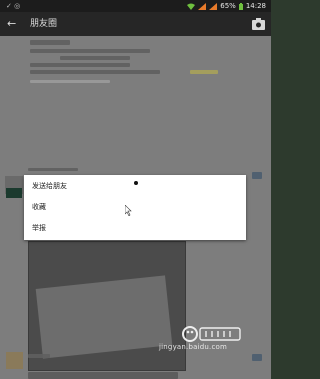  What do you see at coordinates (44, 24) in the screenshot?
I see `page-title: 朋友圈` at bounding box center [44, 24].